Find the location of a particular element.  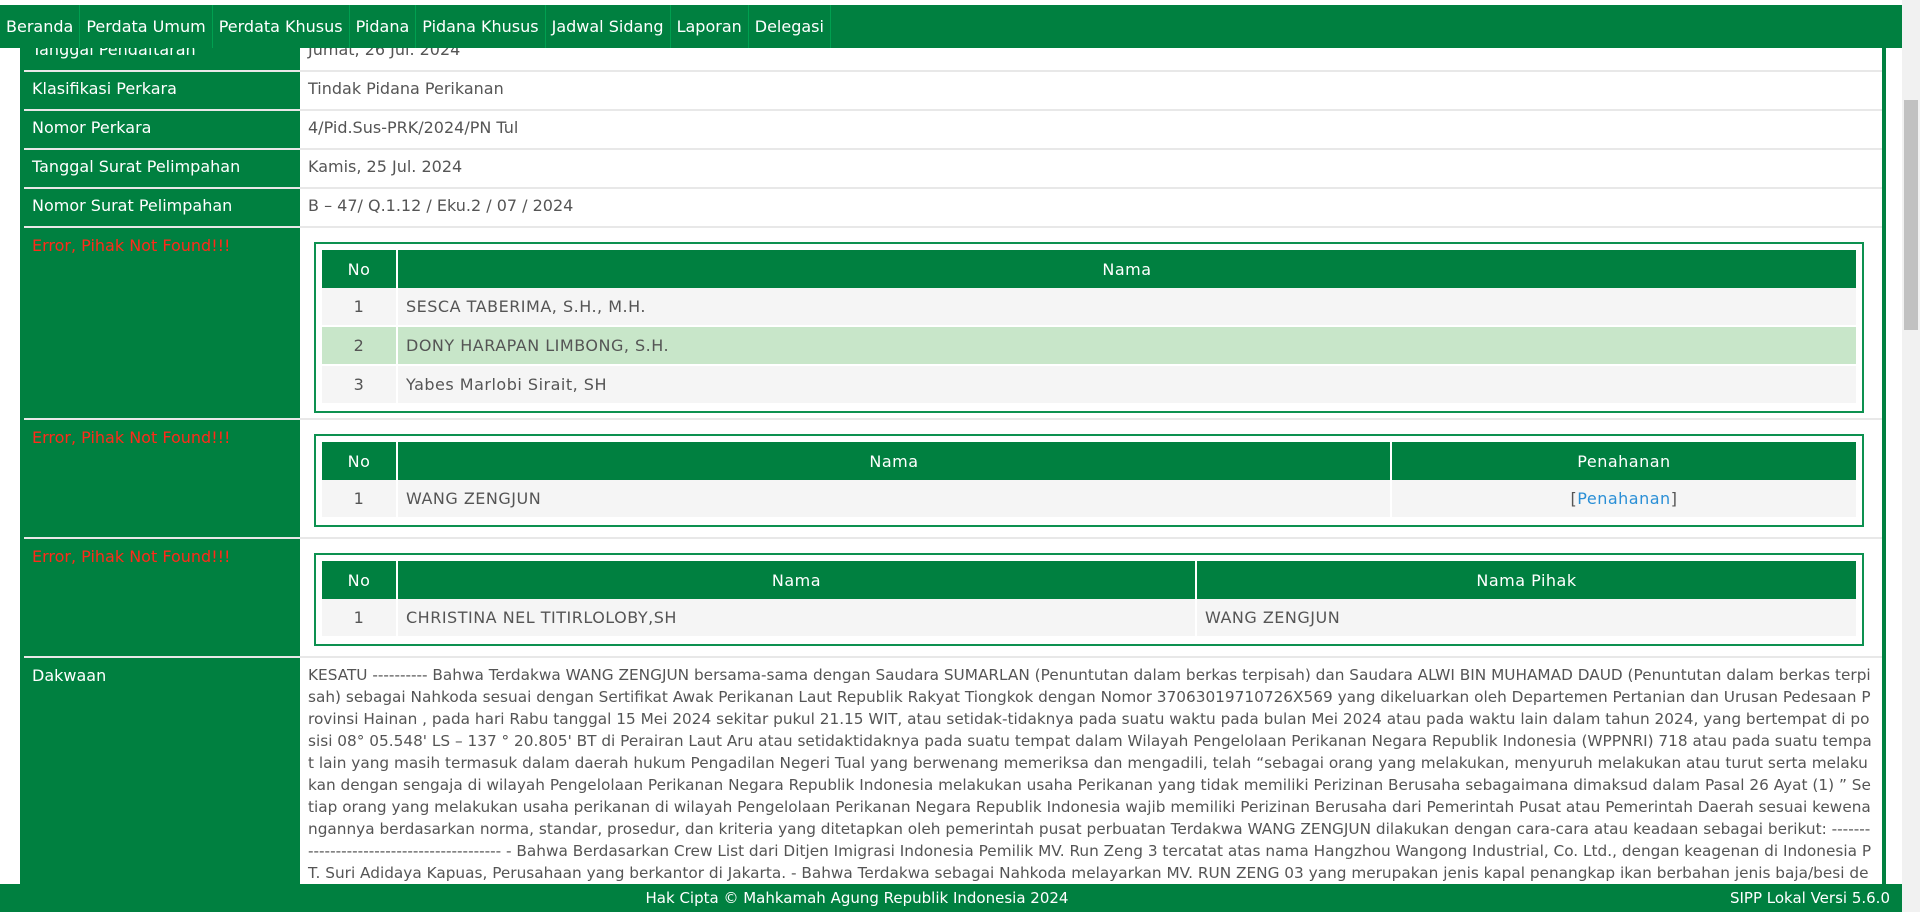

info-value: 4/Pid.Sus-PRK/2024/PN Tul is located at coordinates (413, 127).